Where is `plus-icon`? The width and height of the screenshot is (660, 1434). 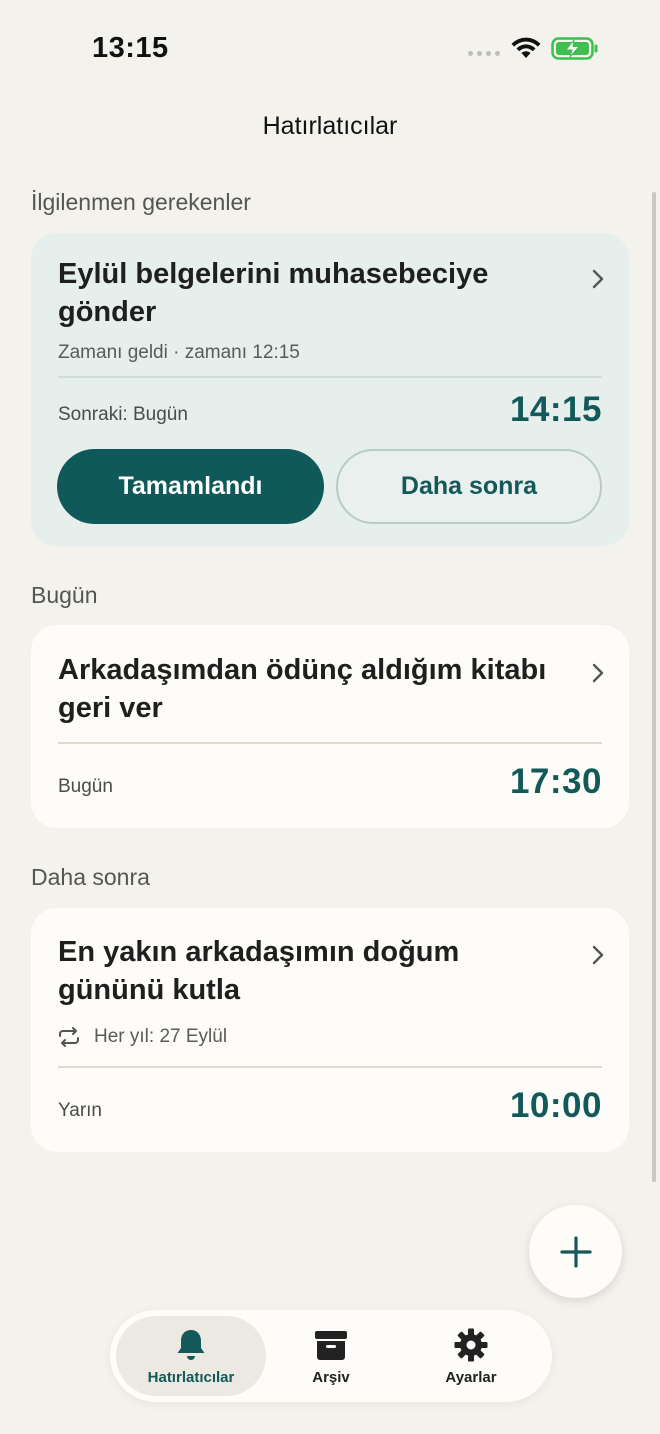 plus-icon is located at coordinates (575, 1251).